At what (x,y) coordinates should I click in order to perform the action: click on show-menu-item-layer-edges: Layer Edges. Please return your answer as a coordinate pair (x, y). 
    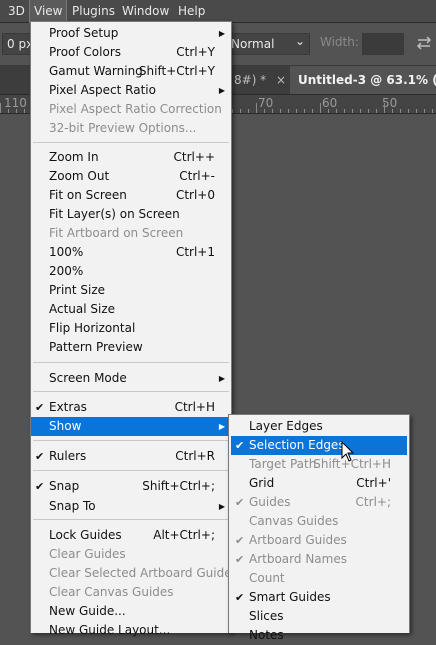
    Looking at the image, I should click on (319, 426).